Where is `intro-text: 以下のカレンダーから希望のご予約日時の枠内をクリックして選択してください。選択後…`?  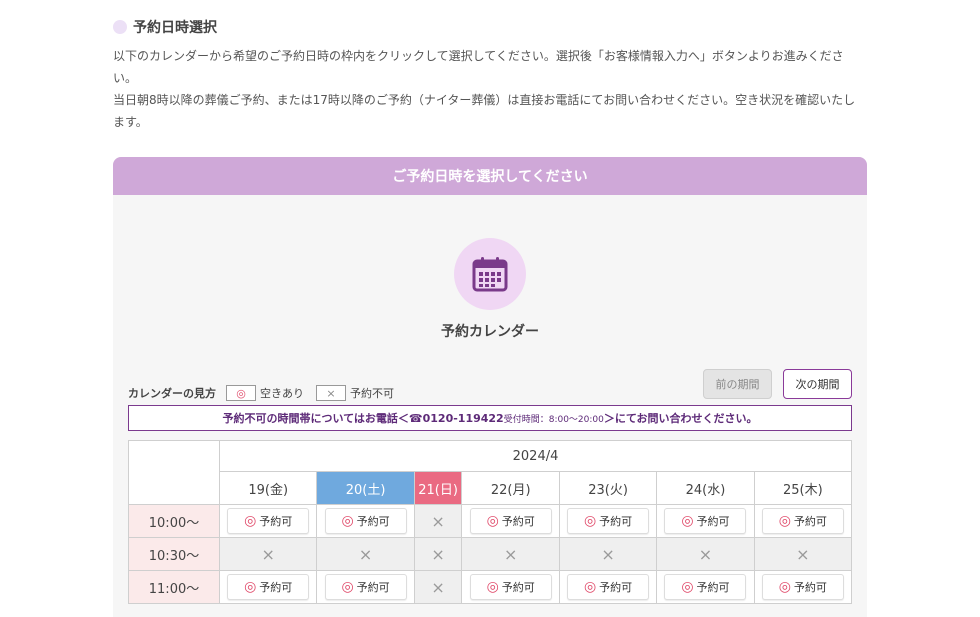 intro-text: 以下のカレンダーから希望のご予約日時の枠内をクリックして選択してください。選択後… is located at coordinates (490, 89).